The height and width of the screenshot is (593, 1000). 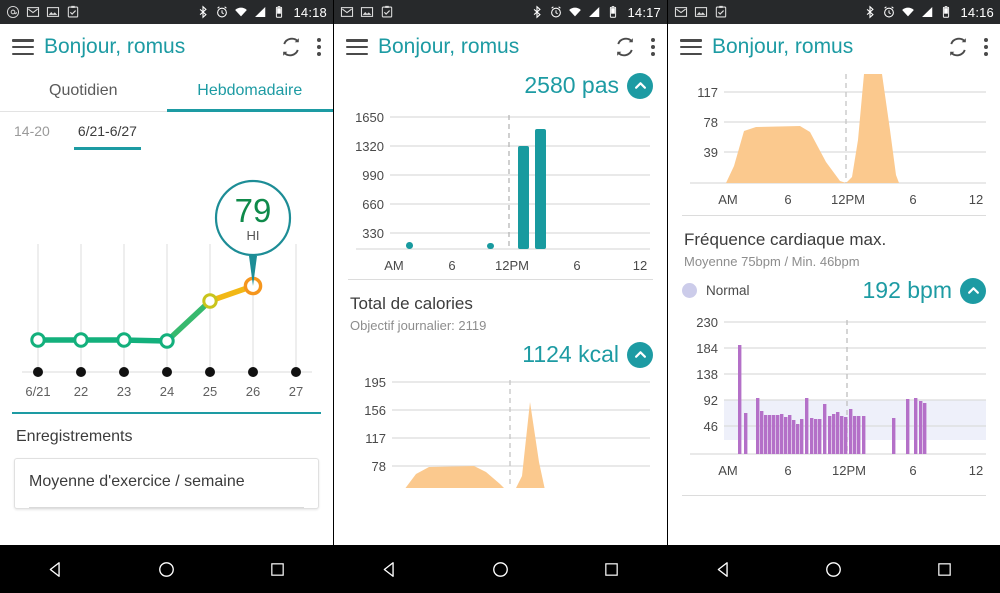 I want to click on status-time: 14:18, so click(x=310, y=12).